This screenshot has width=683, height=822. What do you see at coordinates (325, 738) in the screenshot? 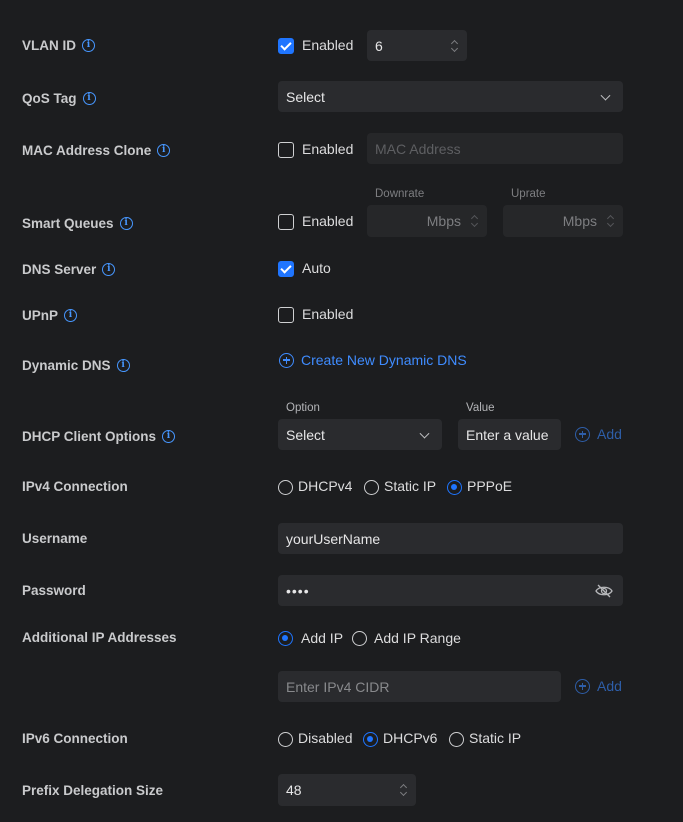
I see `ipv6-disabled-label: Disabled` at bounding box center [325, 738].